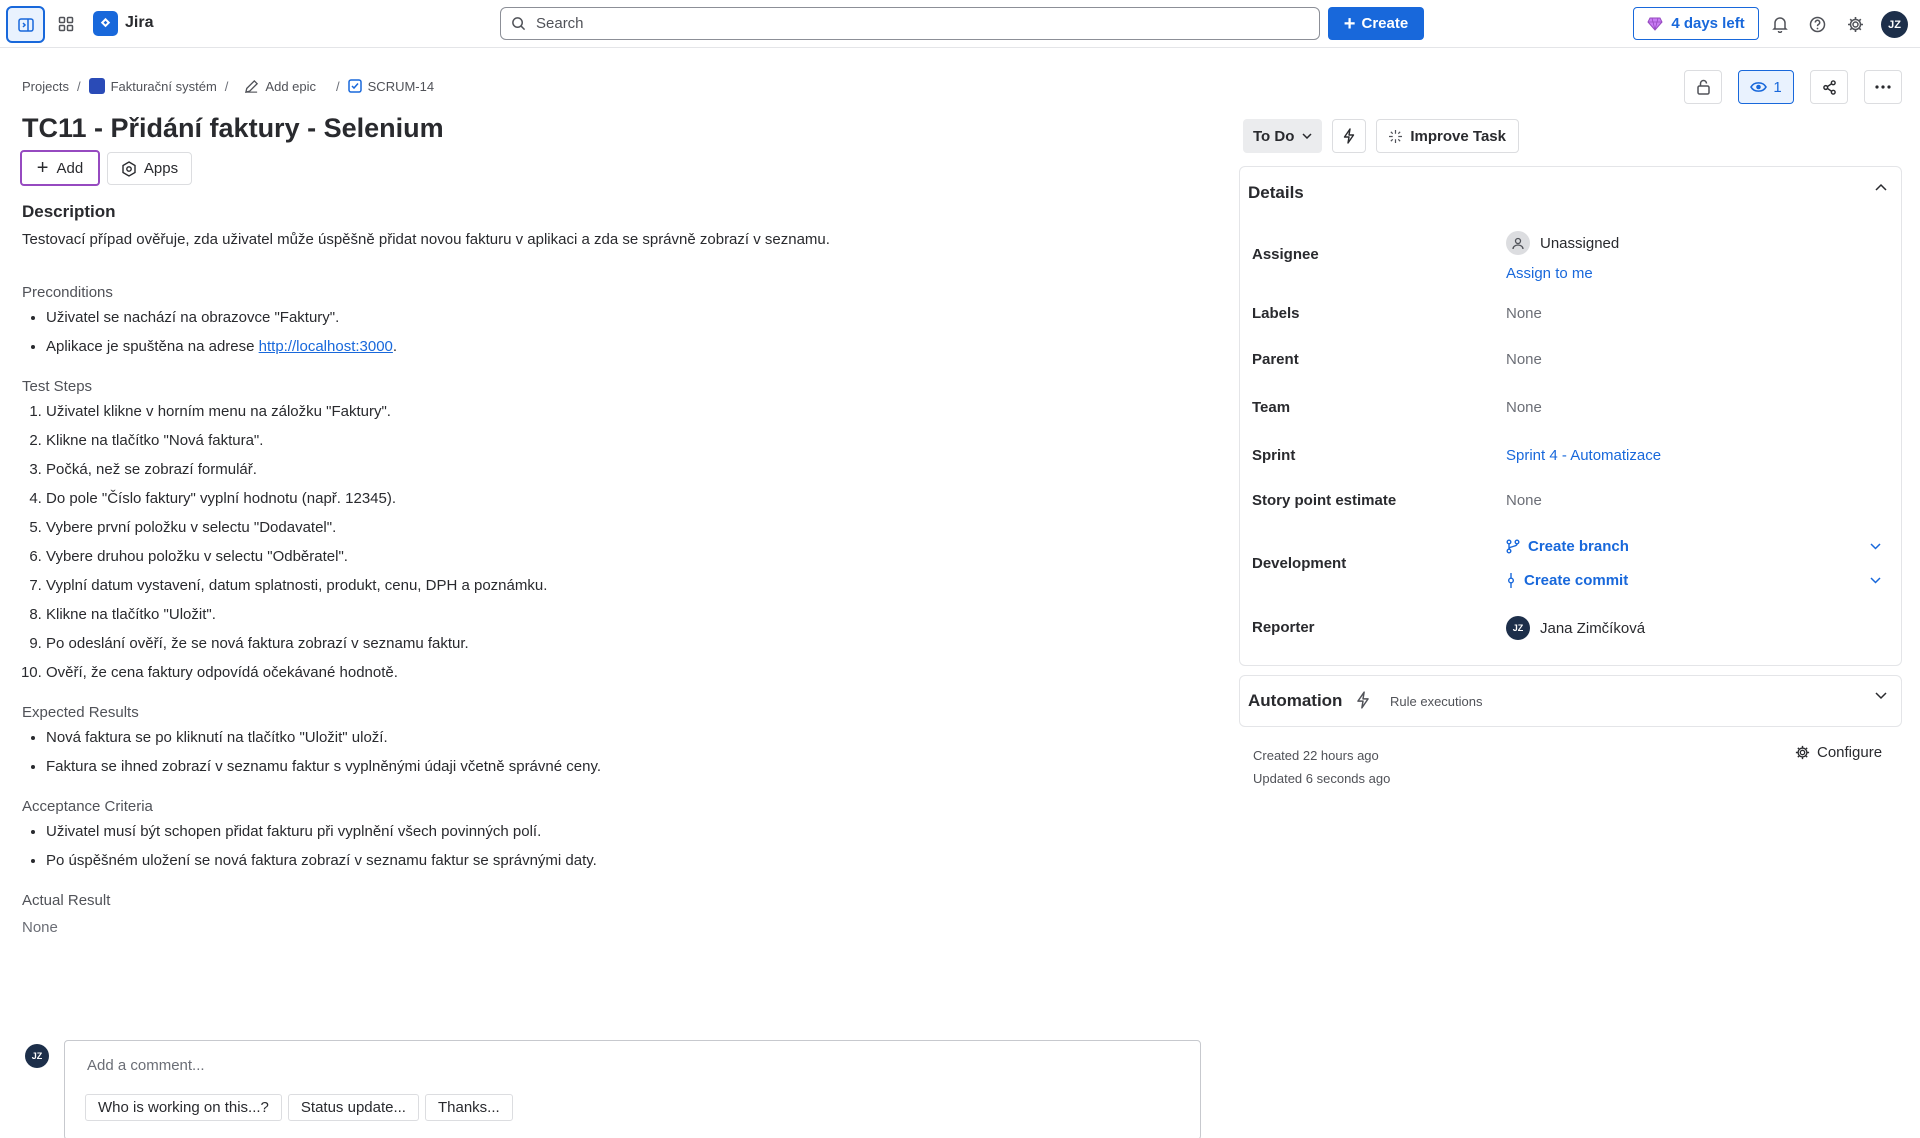 The image size is (1920, 1138). What do you see at coordinates (87, 806) in the screenshot?
I see `acceptance-criteria-title: Acceptance Criteria` at bounding box center [87, 806].